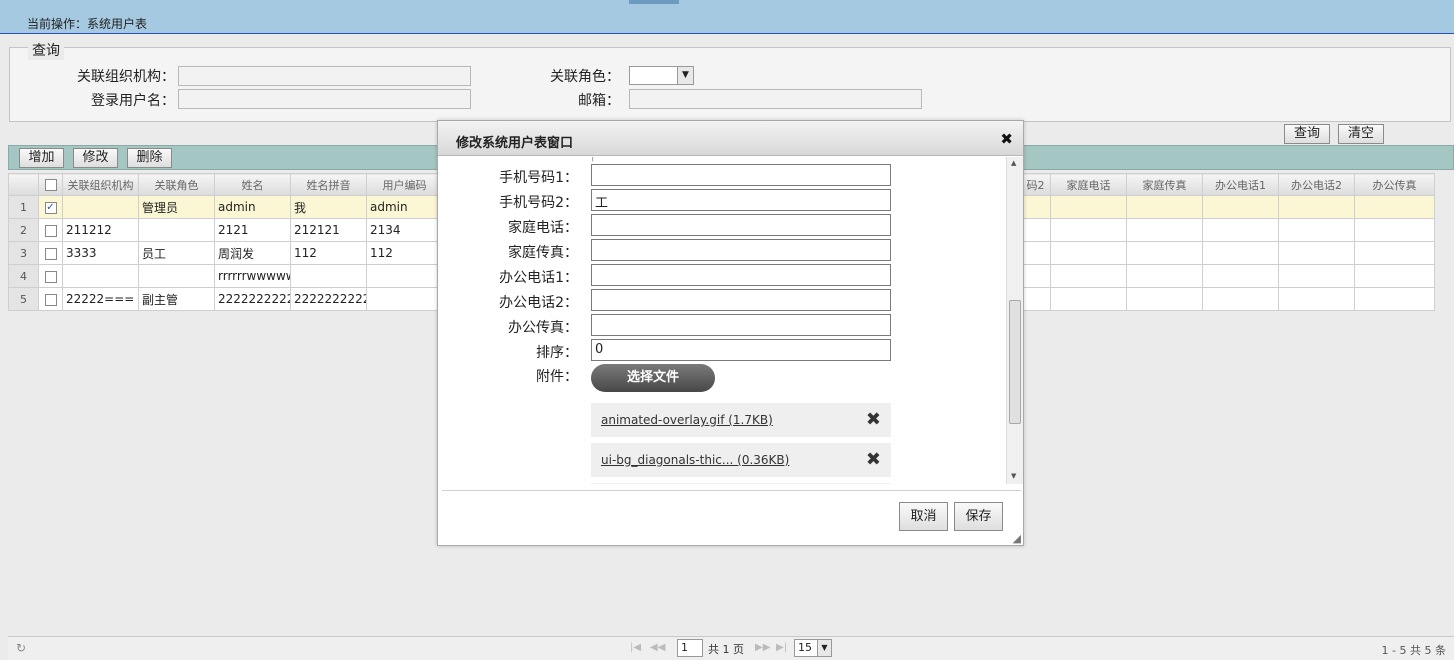  Describe the element at coordinates (1013, 163) in the screenshot. I see `scroll-up-icon: ▲` at that location.